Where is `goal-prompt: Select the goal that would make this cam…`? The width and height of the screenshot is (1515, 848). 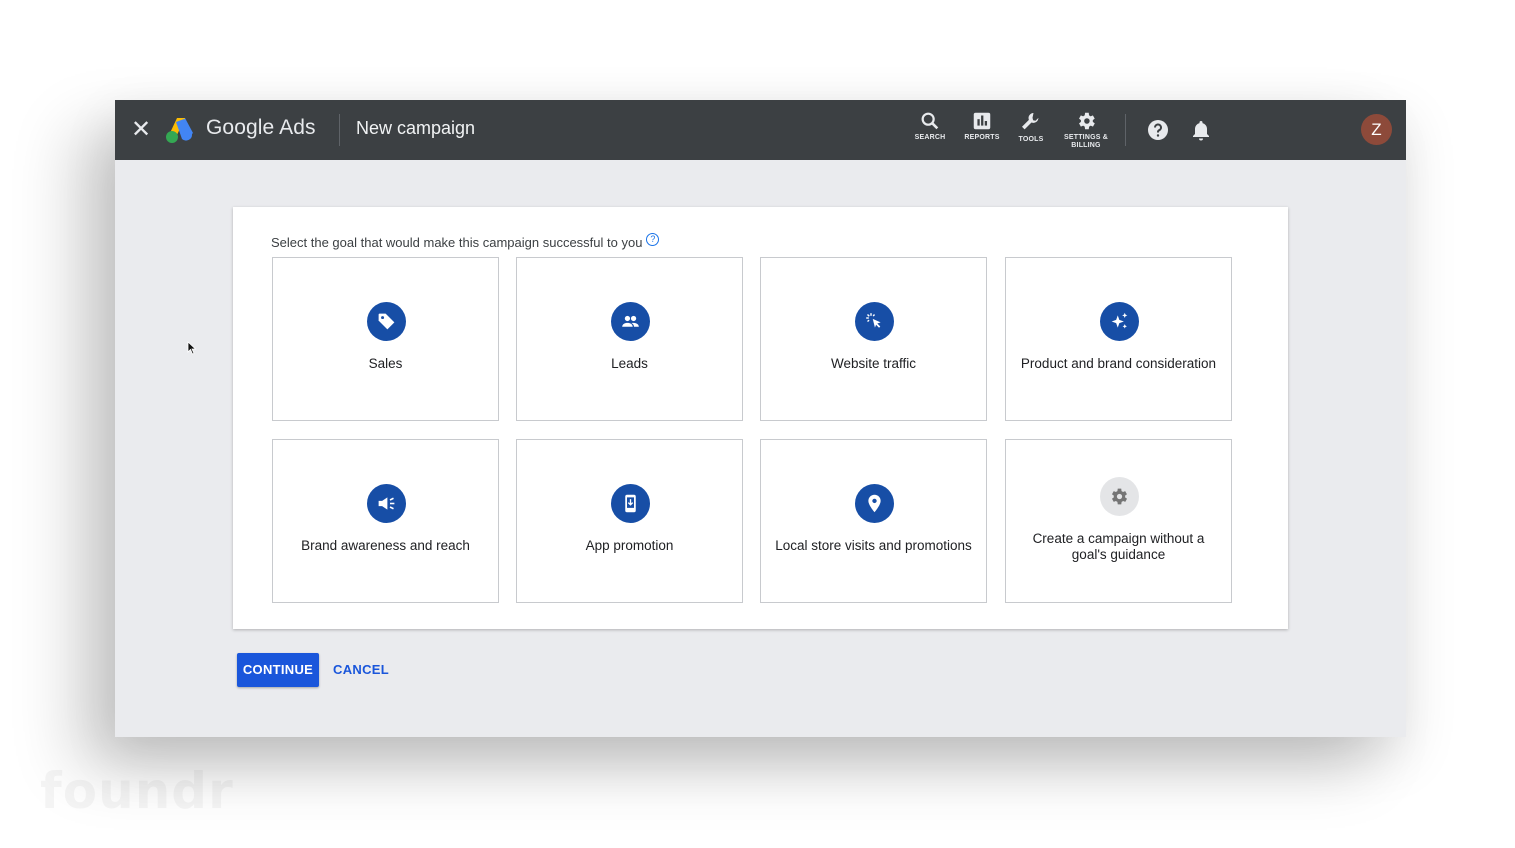 goal-prompt: Select the goal that would make this cam… is located at coordinates (465, 241).